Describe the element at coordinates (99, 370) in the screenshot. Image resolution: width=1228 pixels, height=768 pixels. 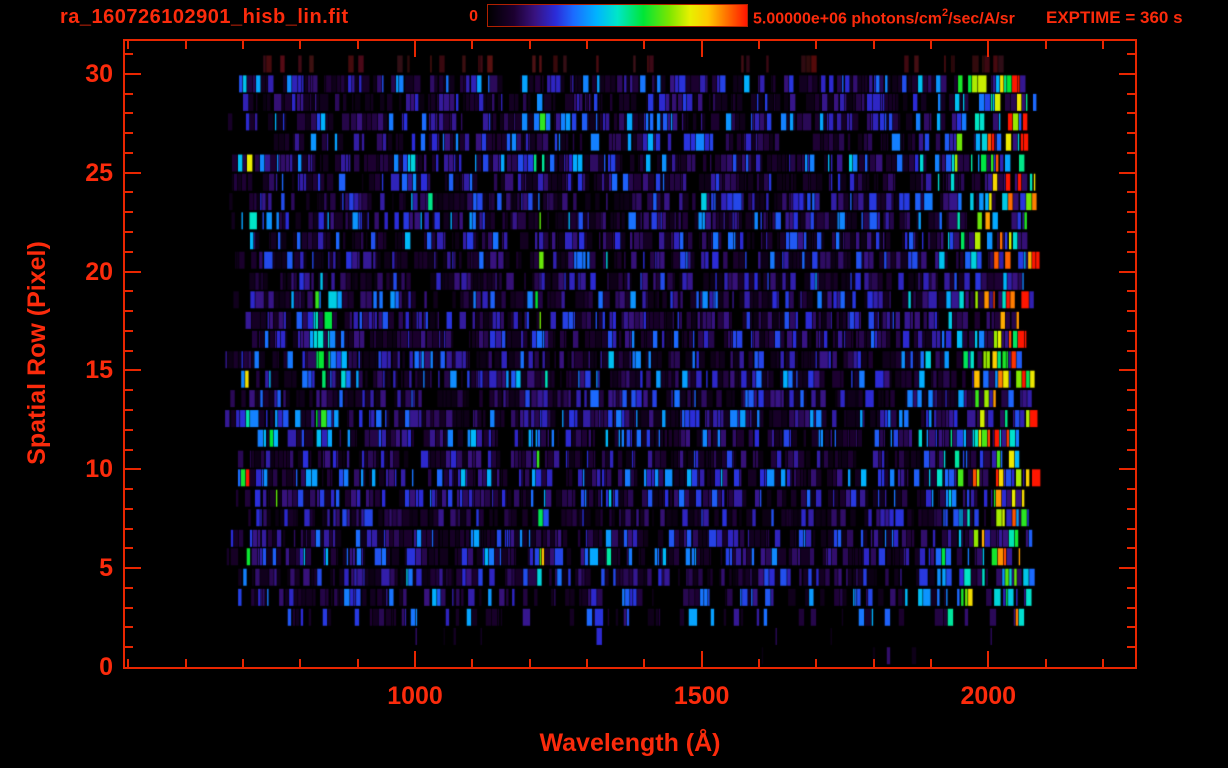
I see `y-tick-label: 15` at that location.